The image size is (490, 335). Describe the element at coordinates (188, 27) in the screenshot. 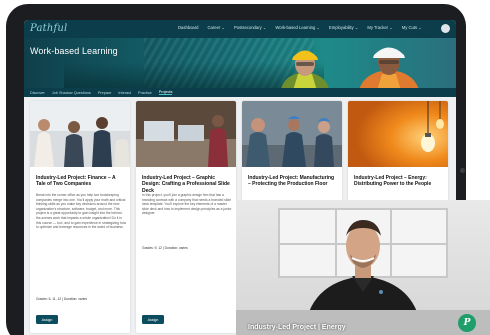

I see `nav-item-dashboard: Dashboard` at that location.